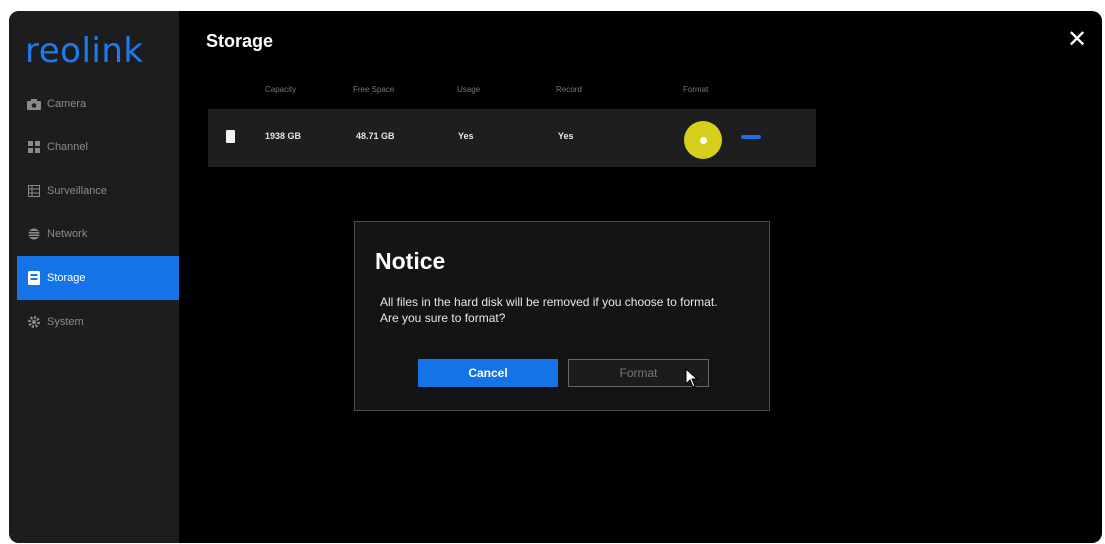 Image resolution: width=1105 pixels, height=544 pixels. I want to click on reolink-logo: reolink, so click(84, 51).